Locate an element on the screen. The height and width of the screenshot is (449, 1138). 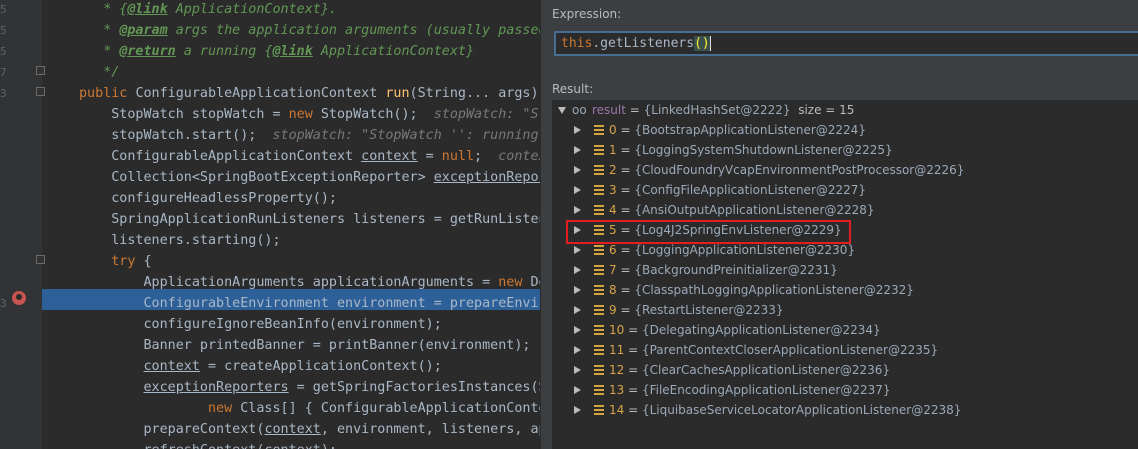
expression-input: this.getListeners() is located at coordinates (846, 43).